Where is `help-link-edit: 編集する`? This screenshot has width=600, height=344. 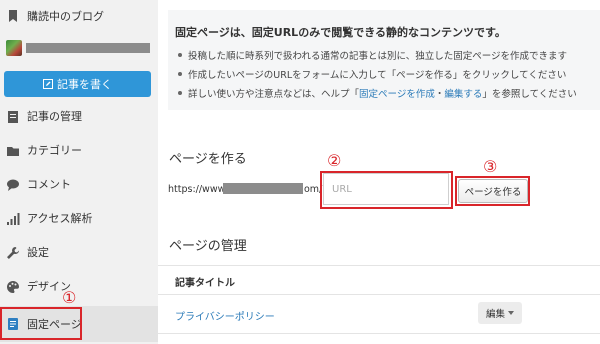
help-link-edit: 編集する is located at coordinates (463, 94).